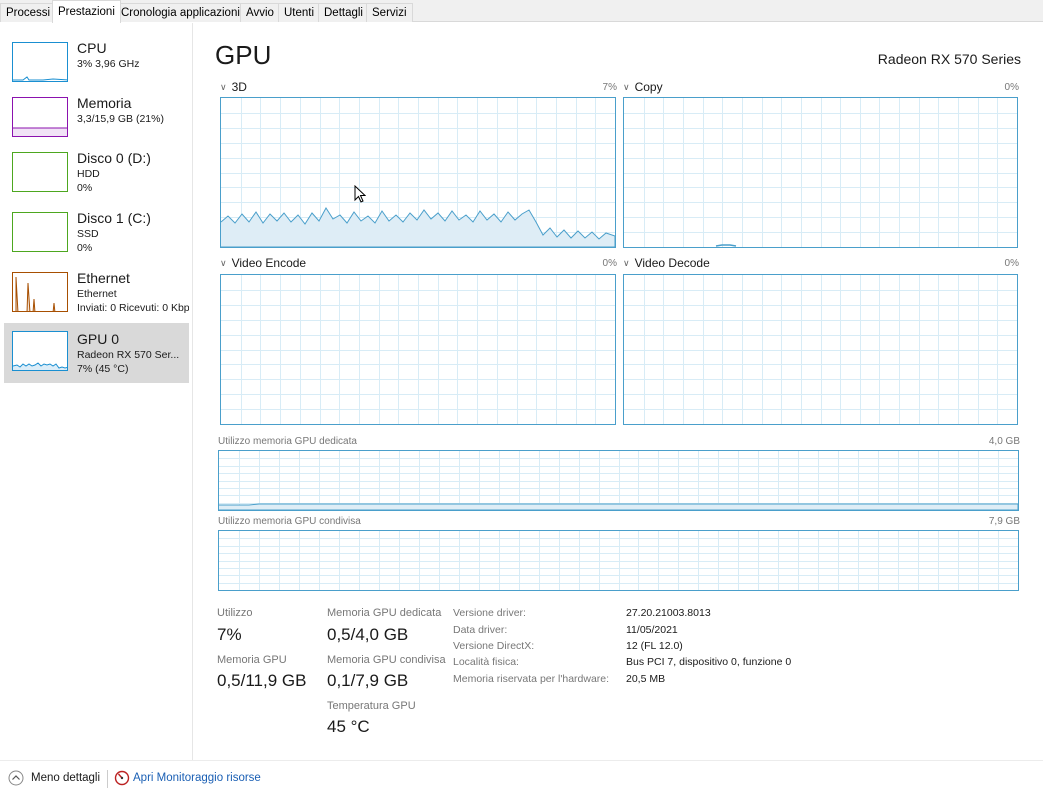  Describe the element at coordinates (197, 778) in the screenshot. I see `open-resource-monitor-link: Apri Monitoraggio risorse` at that location.